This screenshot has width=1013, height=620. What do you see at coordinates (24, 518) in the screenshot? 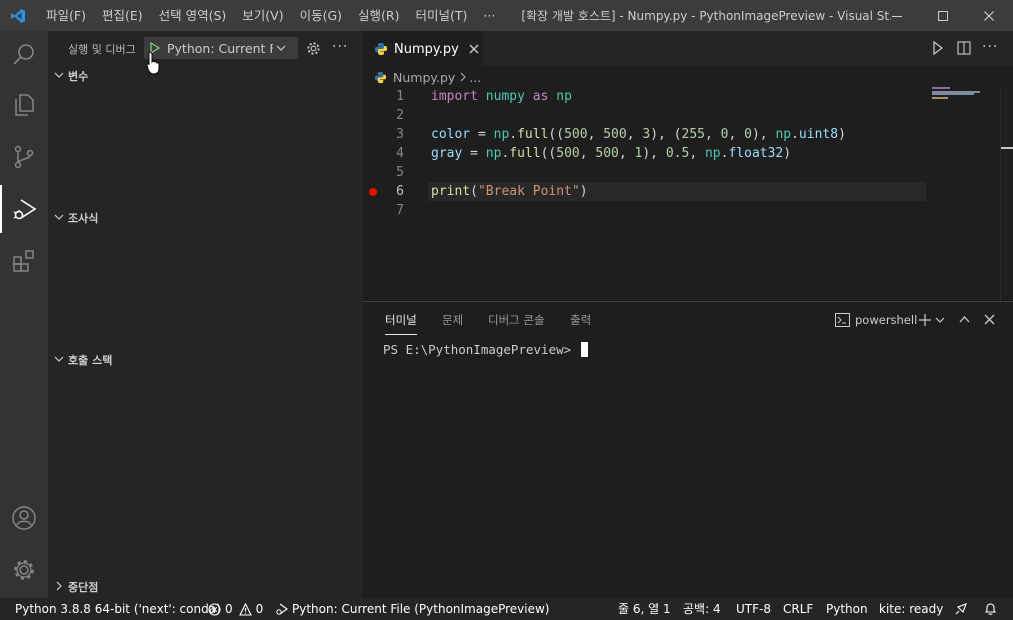
I see `account-icon` at bounding box center [24, 518].